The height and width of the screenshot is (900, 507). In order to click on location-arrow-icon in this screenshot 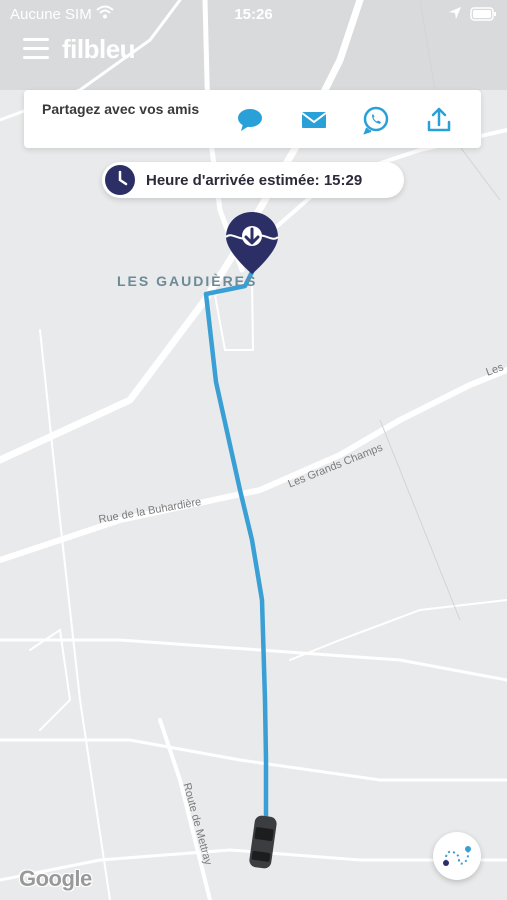, I will do `click(455, 13)`.